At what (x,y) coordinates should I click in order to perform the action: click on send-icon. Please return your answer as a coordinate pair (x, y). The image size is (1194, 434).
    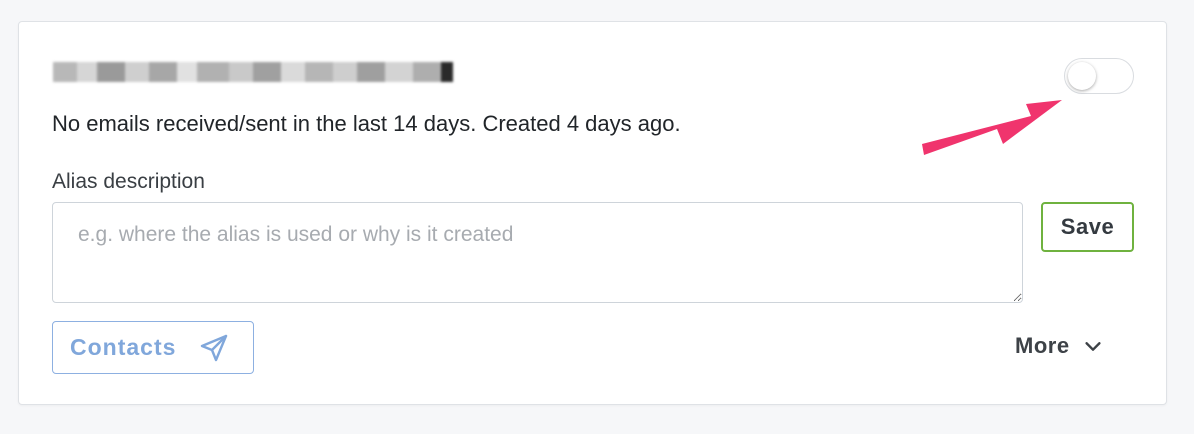
    Looking at the image, I should click on (214, 348).